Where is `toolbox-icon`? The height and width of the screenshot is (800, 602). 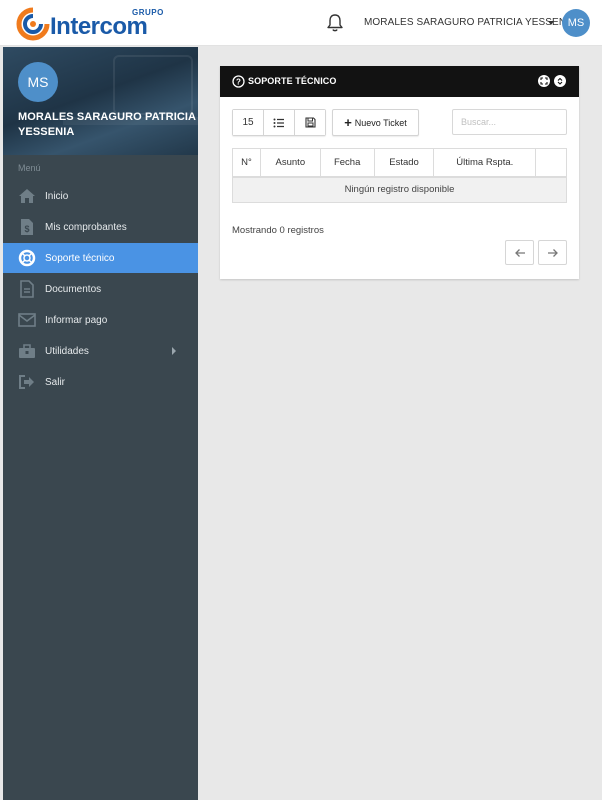
toolbox-icon is located at coordinates (27, 351).